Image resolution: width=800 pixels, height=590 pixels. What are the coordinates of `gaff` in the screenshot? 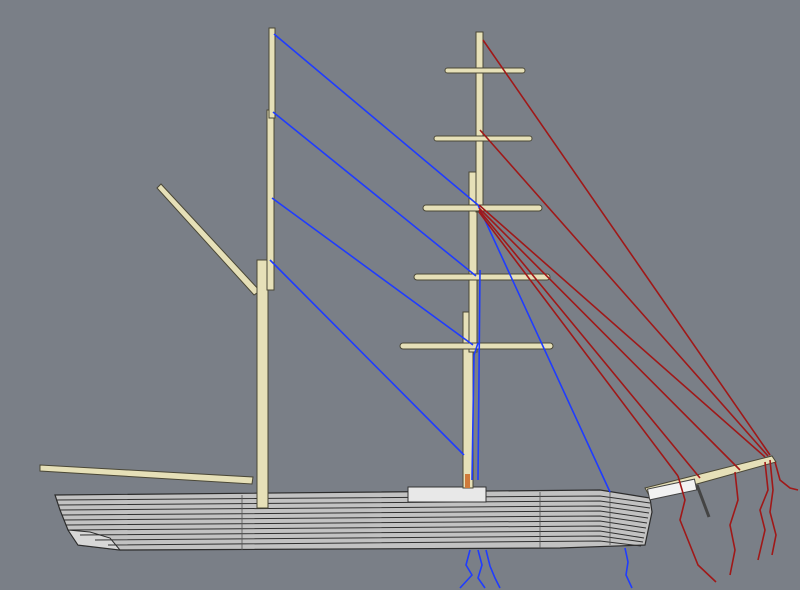 It's located at (208, 239).